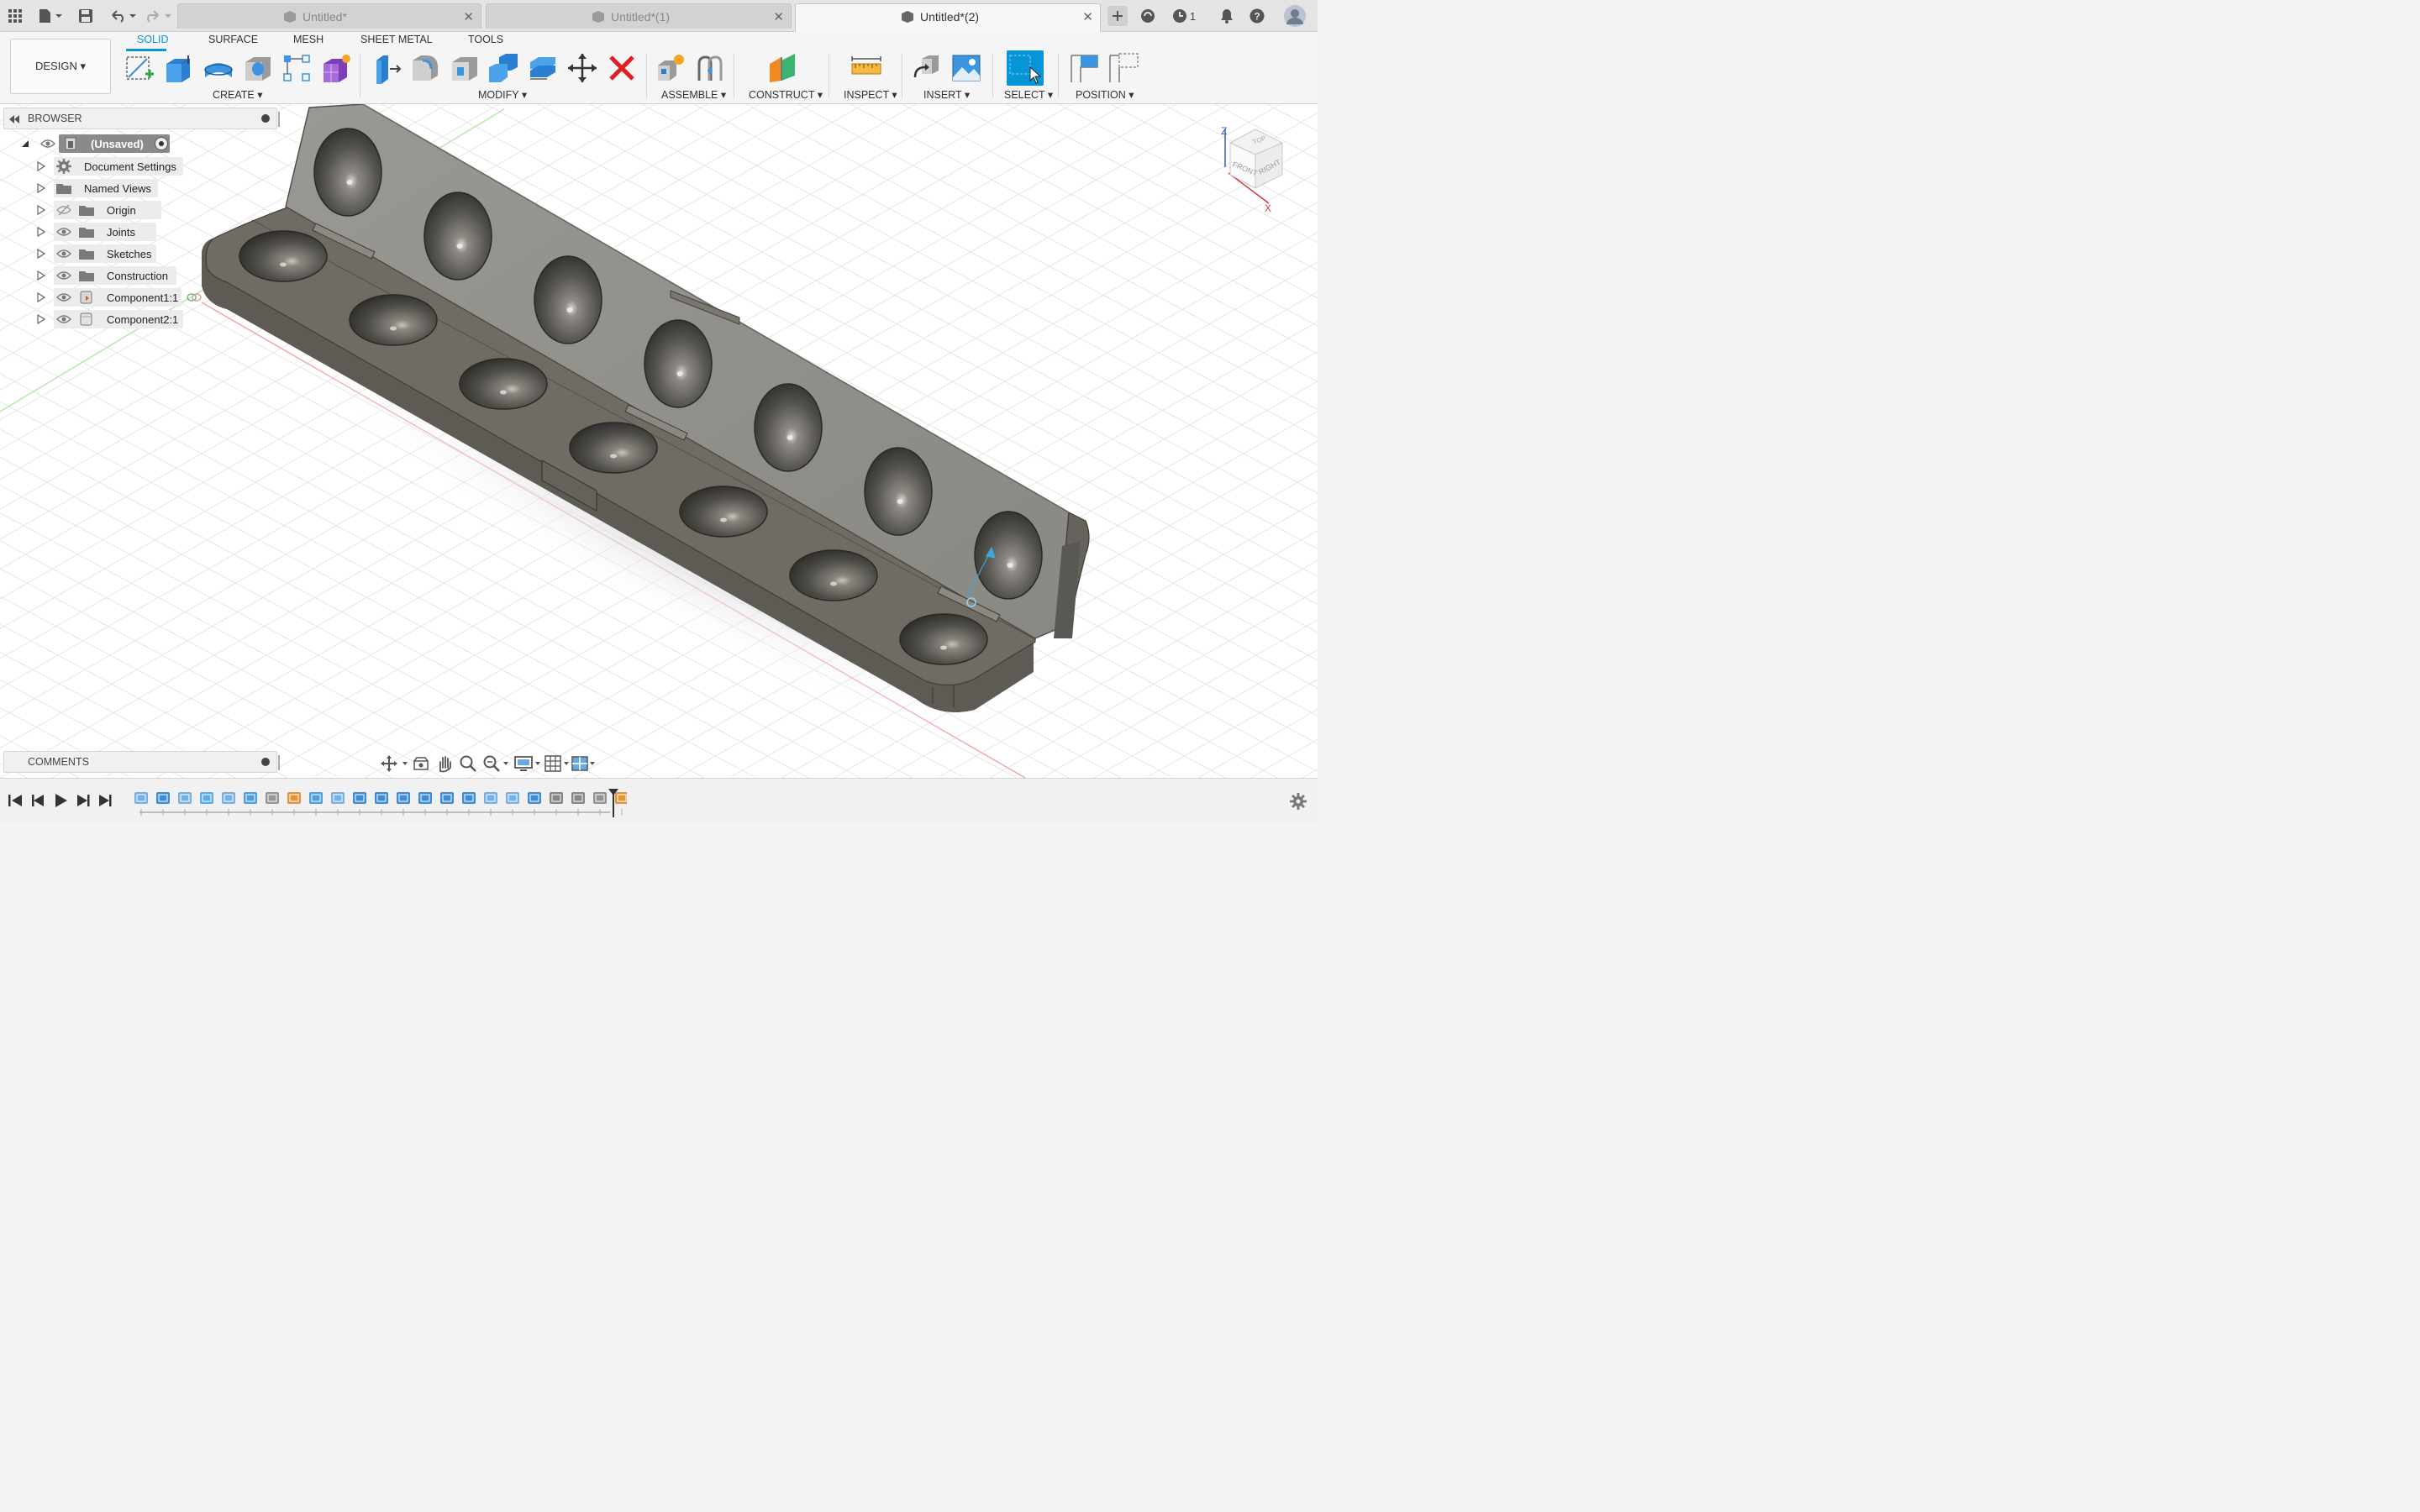 This screenshot has width=2420, height=1512. What do you see at coordinates (468, 763) in the screenshot?
I see `zoom-icon` at bounding box center [468, 763].